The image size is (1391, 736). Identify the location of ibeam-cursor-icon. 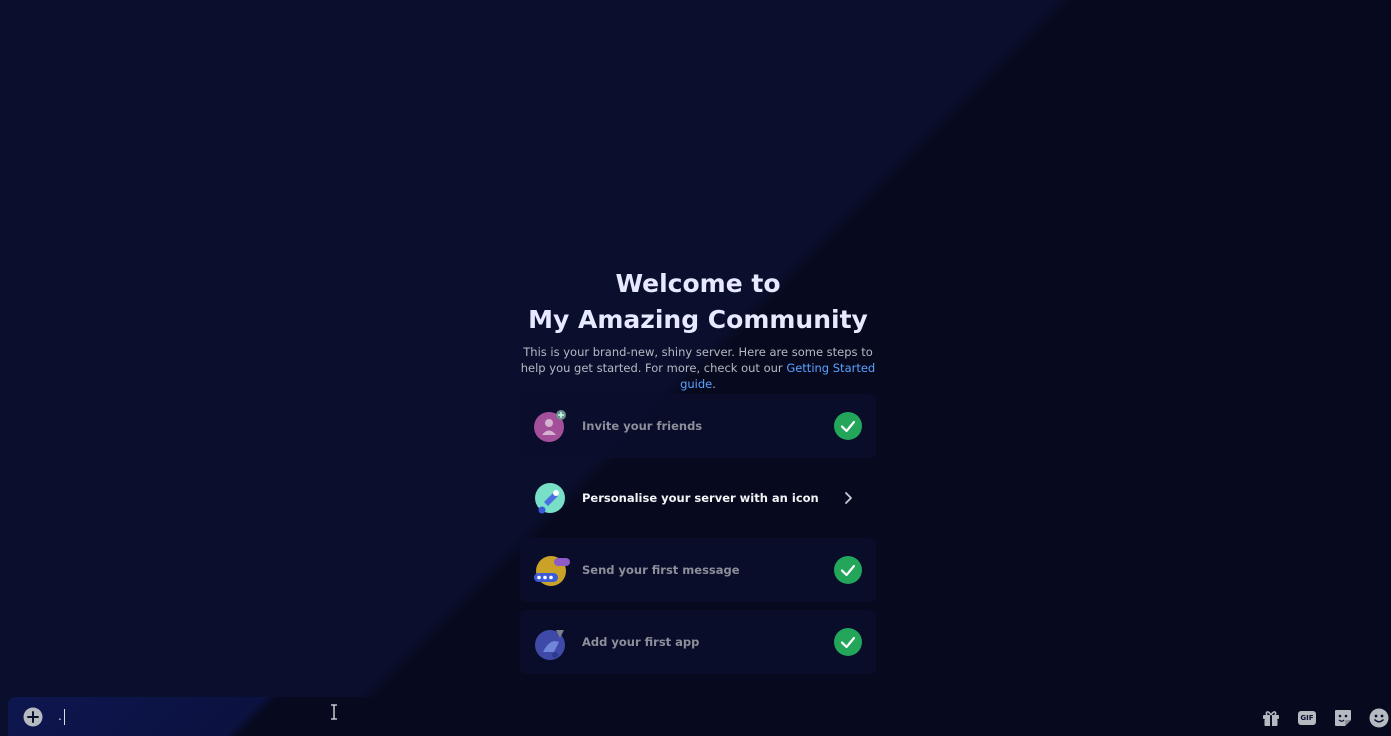
(334, 712).